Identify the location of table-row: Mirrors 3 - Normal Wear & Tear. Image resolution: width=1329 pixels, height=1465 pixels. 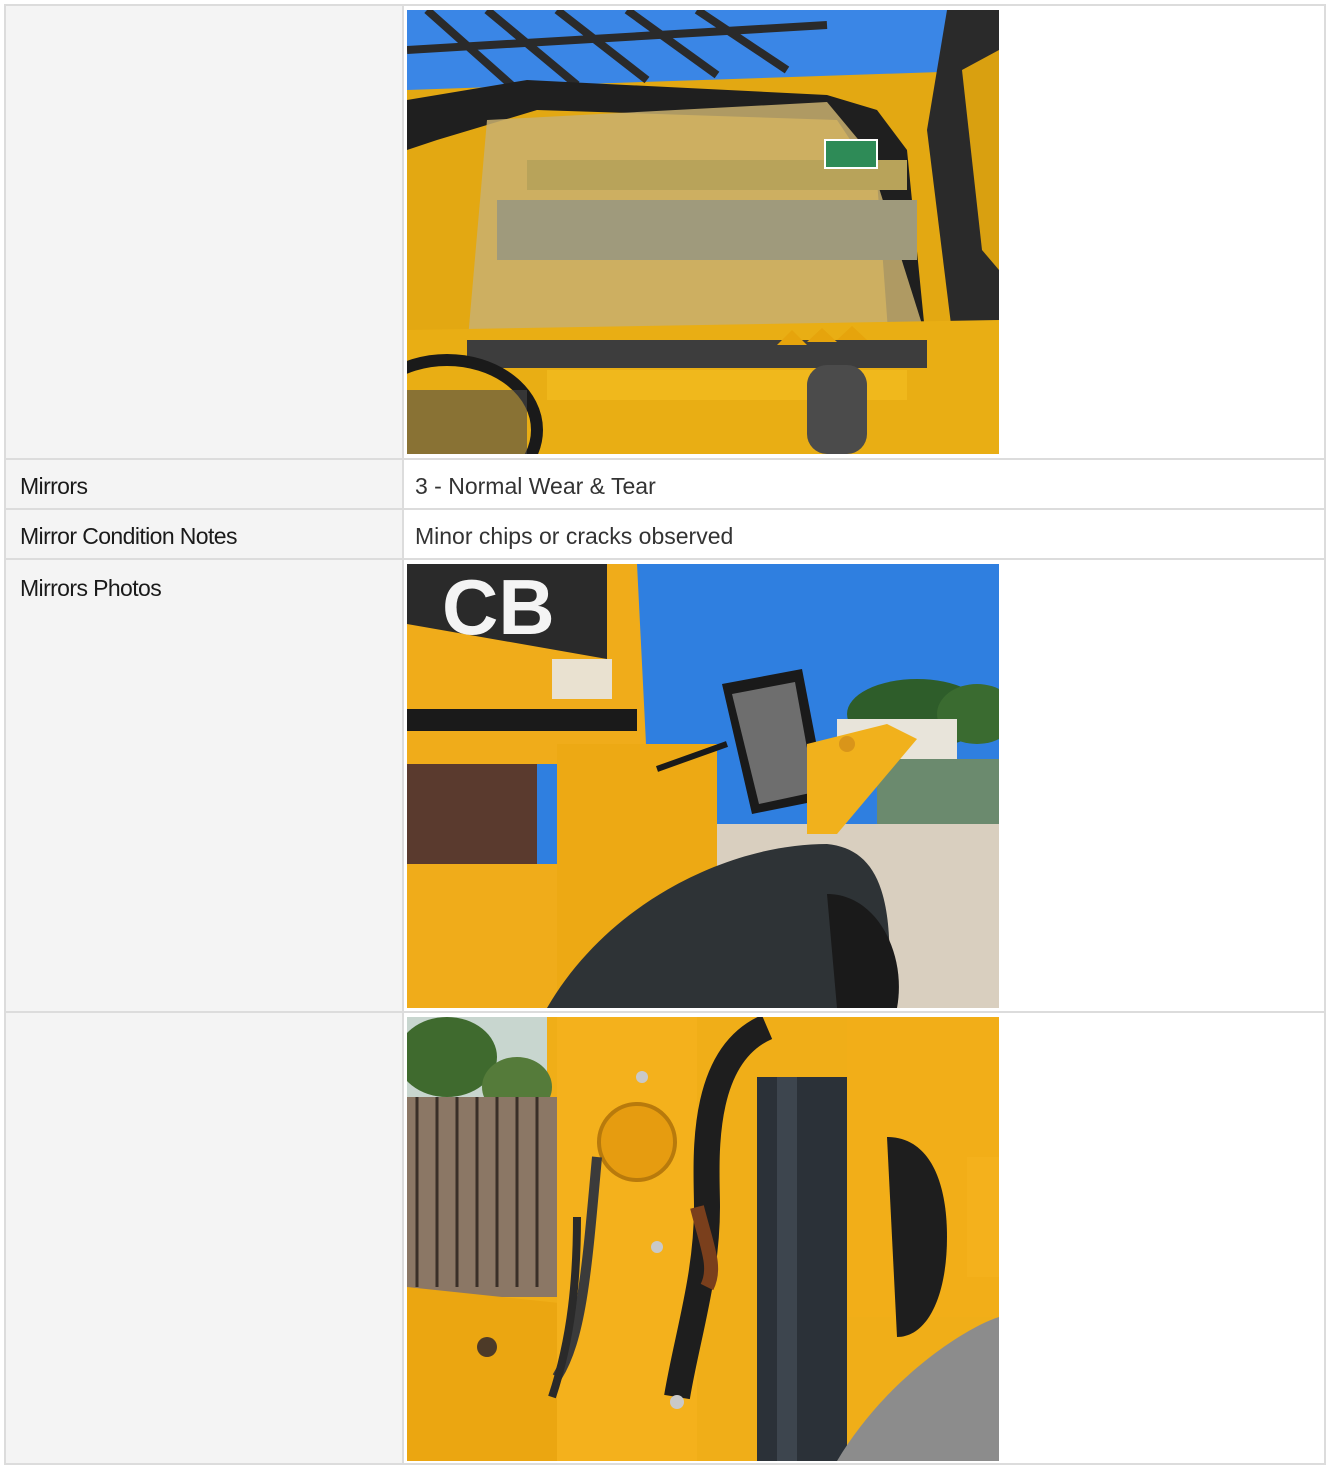
(665, 484).